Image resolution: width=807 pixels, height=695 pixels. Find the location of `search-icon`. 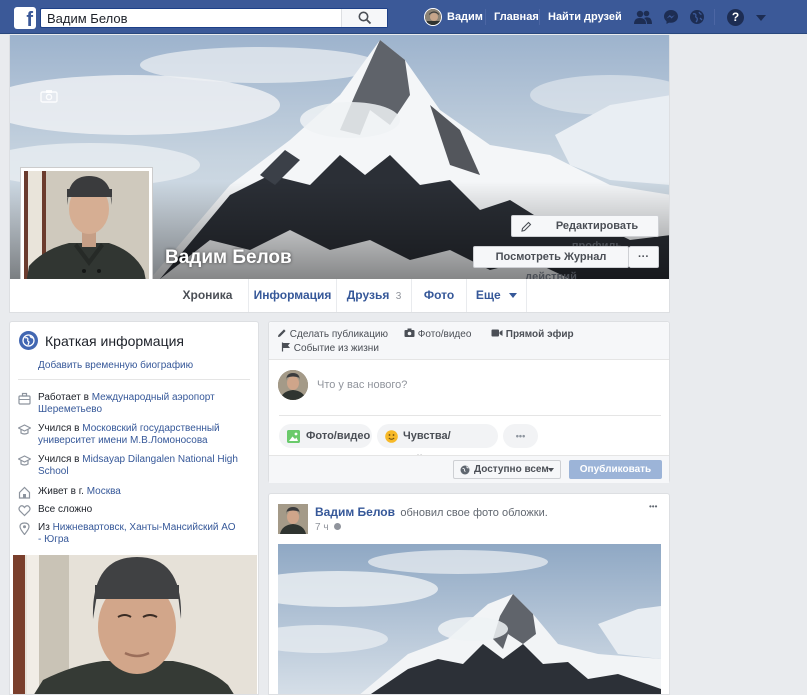

search-icon is located at coordinates (365, 18).